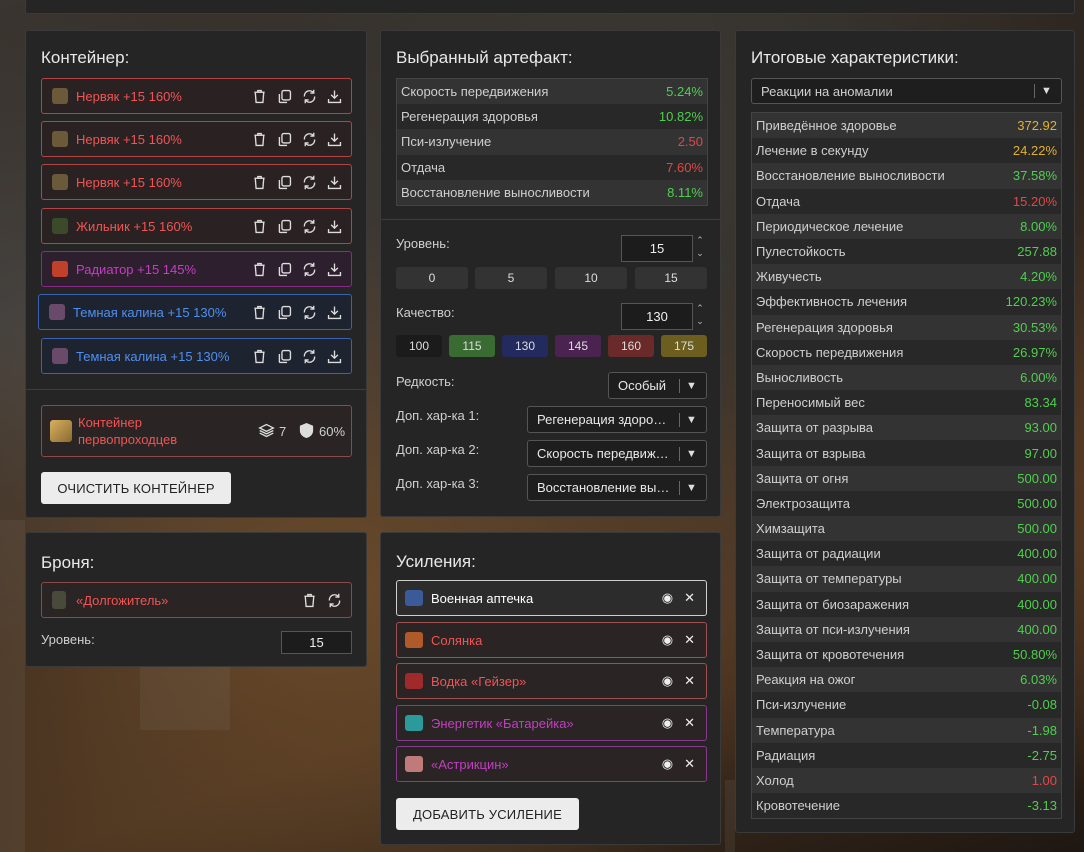  Describe the element at coordinates (684, 346) in the screenshot. I see `quality-preset-button: 175` at that location.